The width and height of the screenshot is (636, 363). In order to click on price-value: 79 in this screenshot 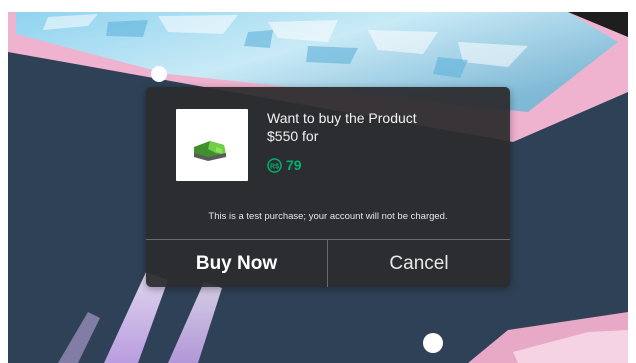, I will do `click(294, 165)`.